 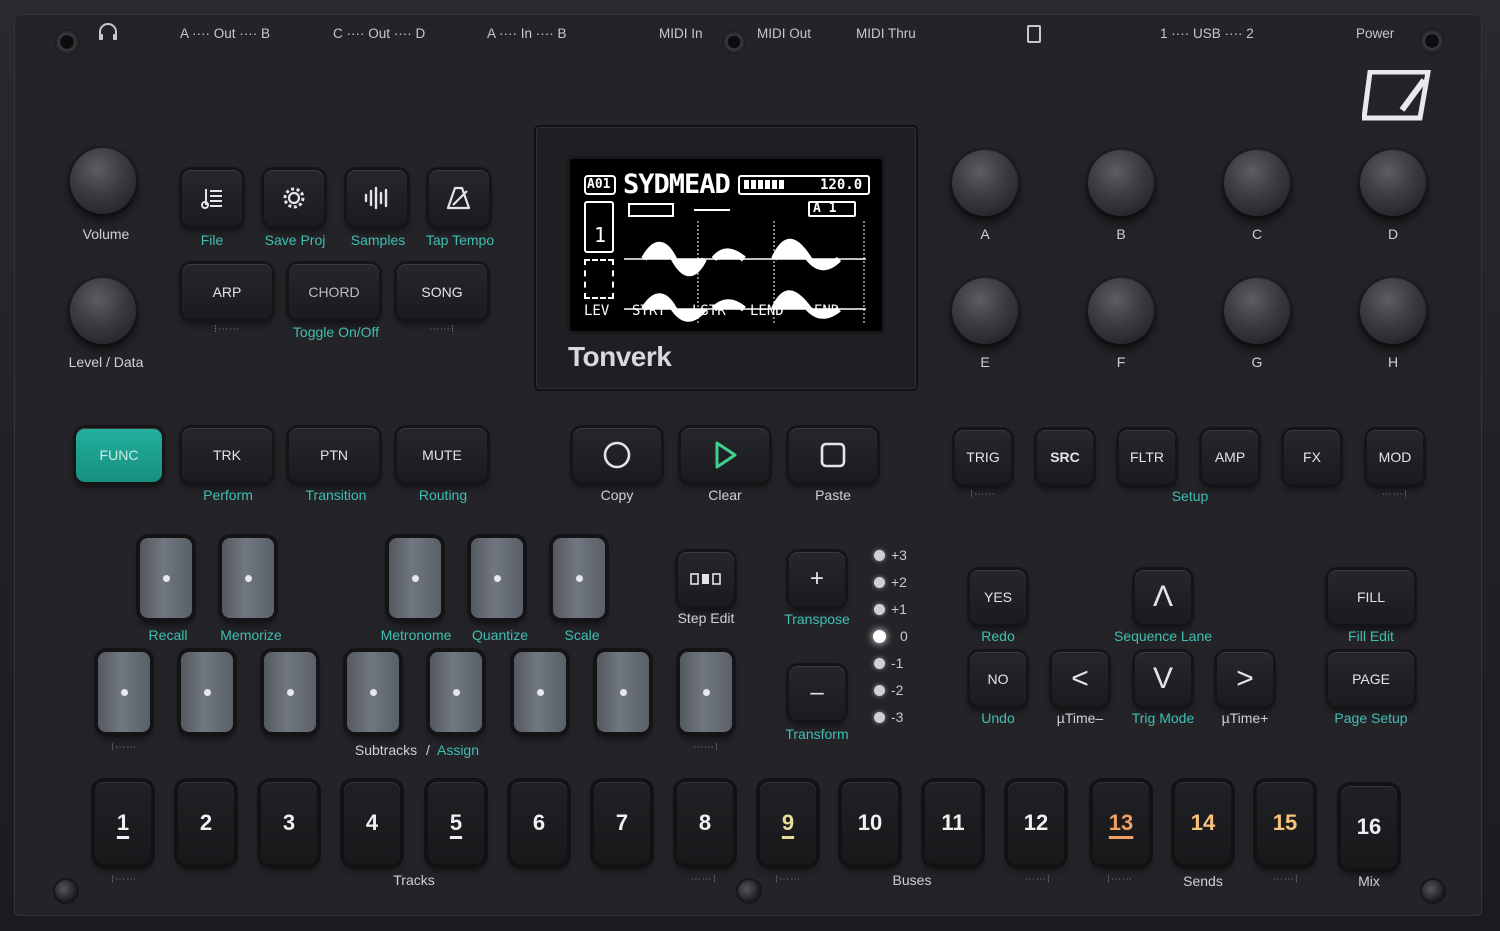 What do you see at coordinates (1163, 597) in the screenshot?
I see `up-arrow-button: Λ` at bounding box center [1163, 597].